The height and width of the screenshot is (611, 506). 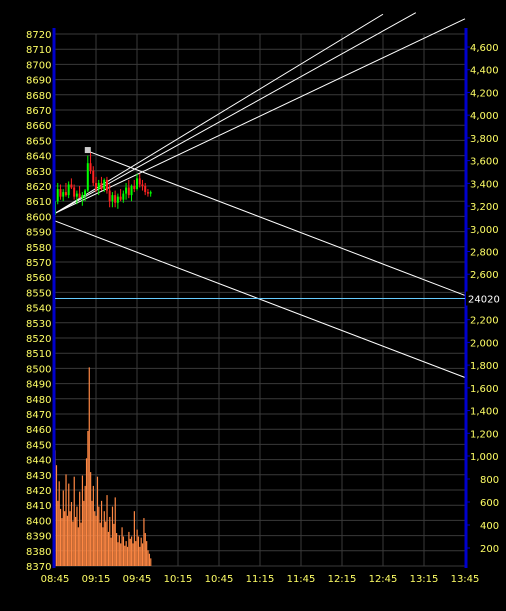 What do you see at coordinates (38, 552) in the screenshot?
I see `left-tick-label: 8380` at bounding box center [38, 552].